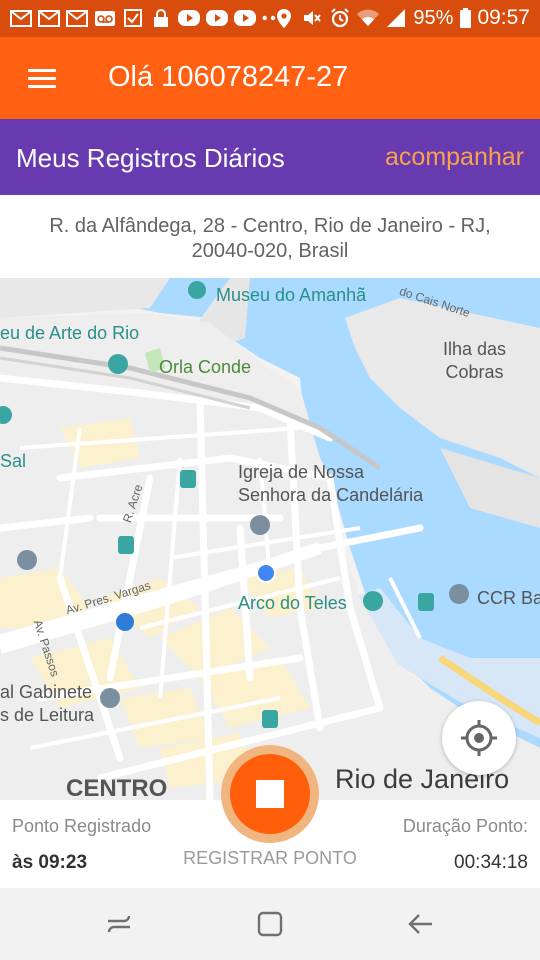  What do you see at coordinates (147, 18) in the screenshot?
I see `notification-icons` at bounding box center [147, 18].